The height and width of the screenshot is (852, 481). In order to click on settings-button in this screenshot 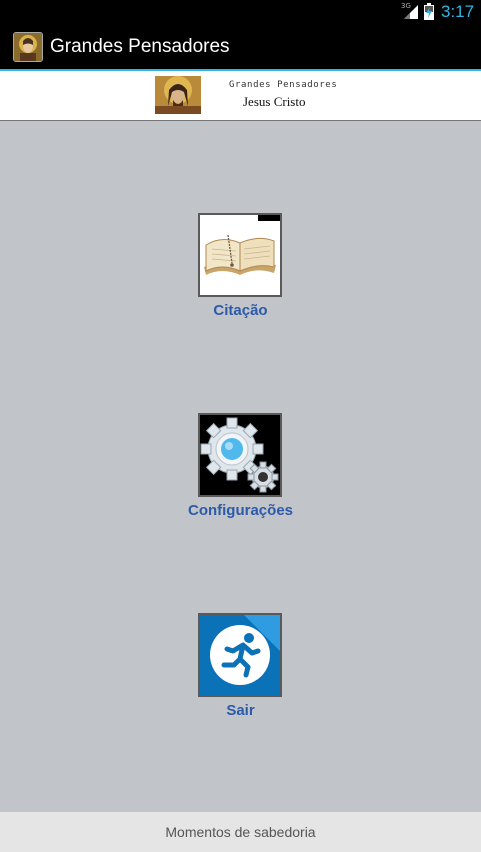, I will do `click(240, 455)`.